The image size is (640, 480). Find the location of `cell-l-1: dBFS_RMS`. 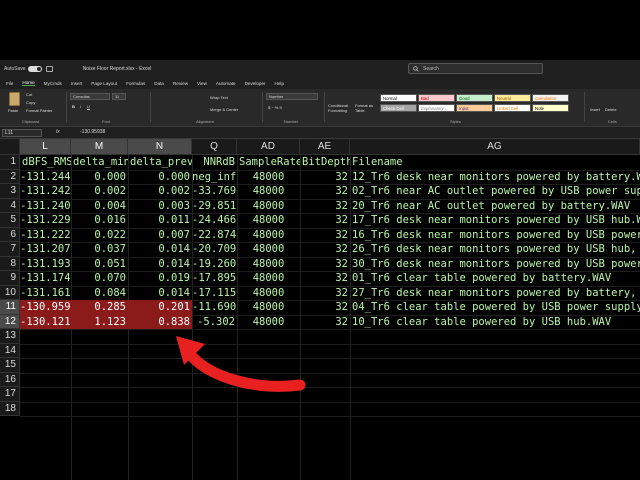

cell-l-1: dBFS_RMS is located at coordinates (45, 162).